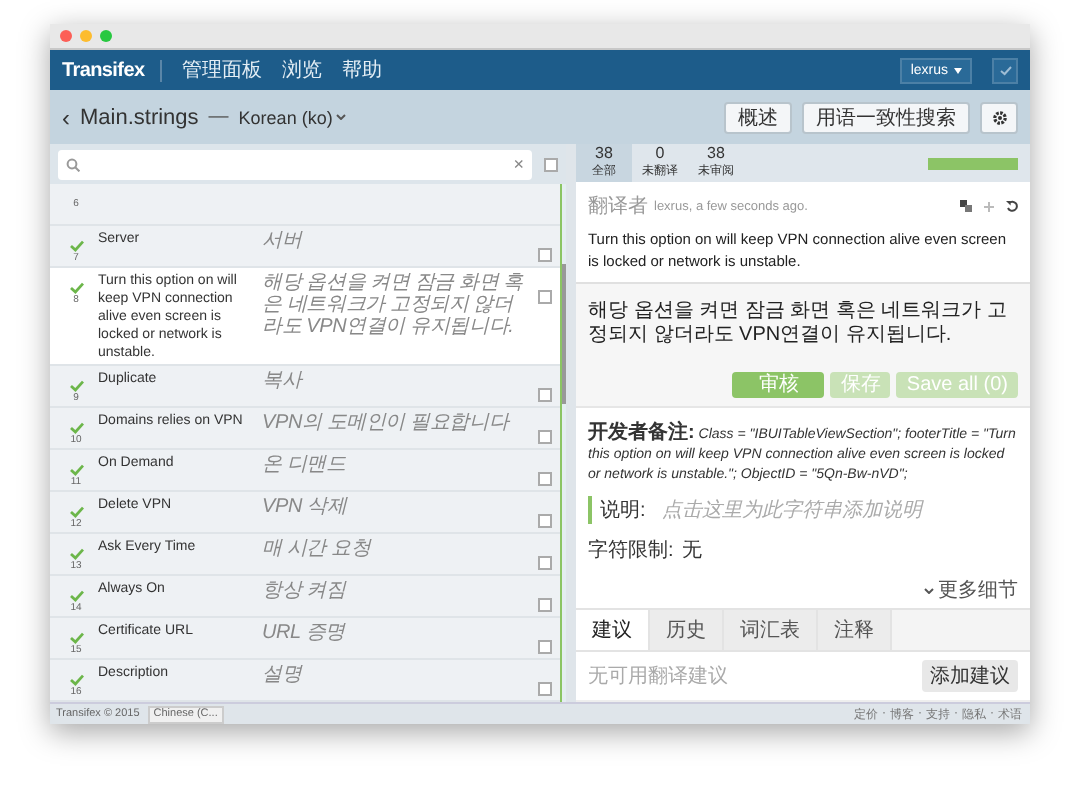  What do you see at coordinates (306, 508) in the screenshot?
I see `translation-text: VPN 삭제` at bounding box center [306, 508].